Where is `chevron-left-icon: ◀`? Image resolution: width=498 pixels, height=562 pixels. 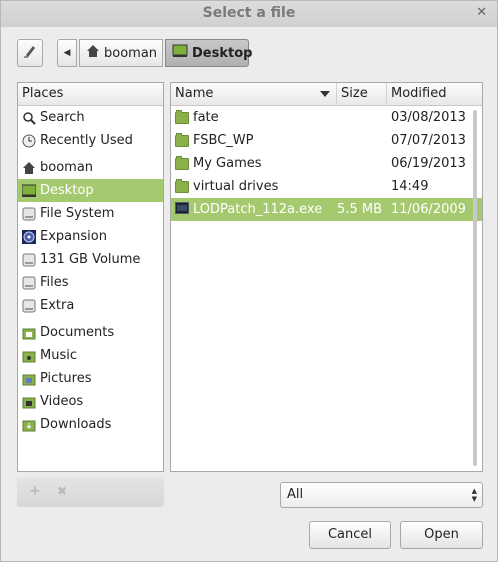
chevron-left-icon: ◀ is located at coordinates (67, 53).